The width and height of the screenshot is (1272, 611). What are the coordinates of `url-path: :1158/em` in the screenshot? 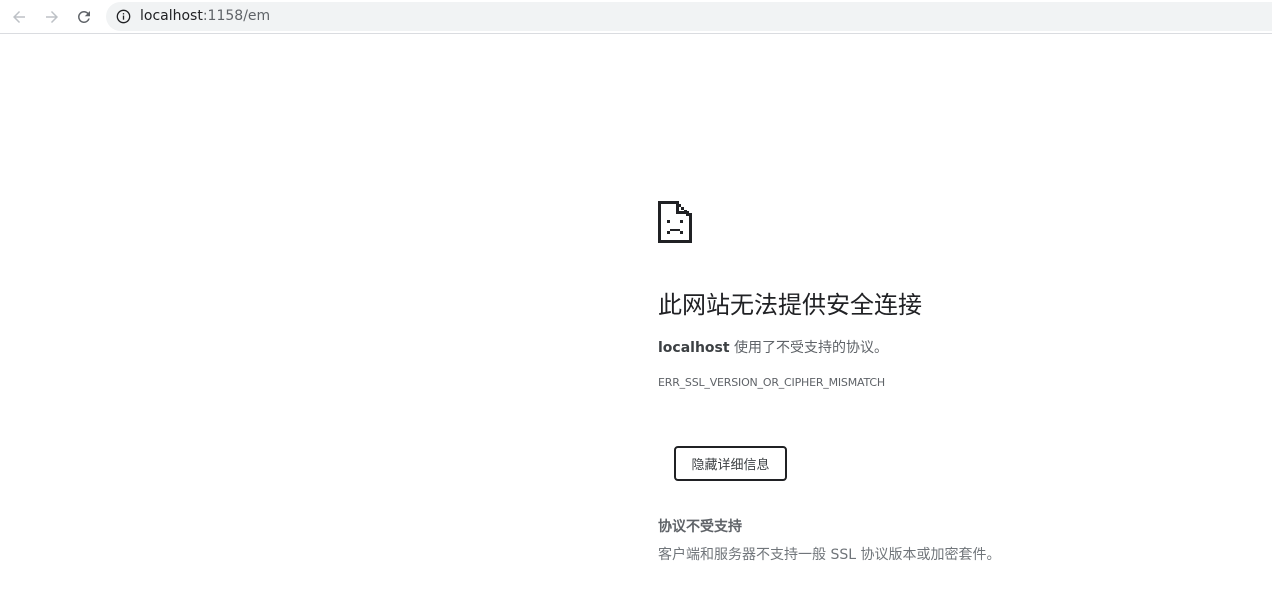 It's located at (236, 16).